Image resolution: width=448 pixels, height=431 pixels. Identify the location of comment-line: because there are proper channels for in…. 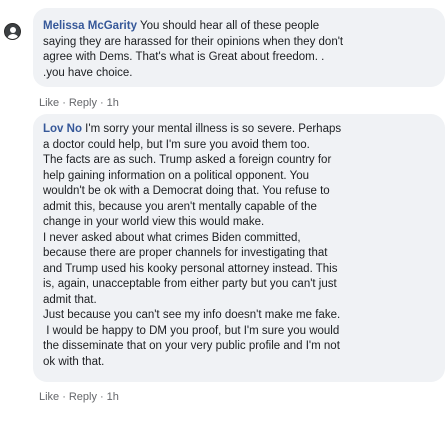
(185, 253).